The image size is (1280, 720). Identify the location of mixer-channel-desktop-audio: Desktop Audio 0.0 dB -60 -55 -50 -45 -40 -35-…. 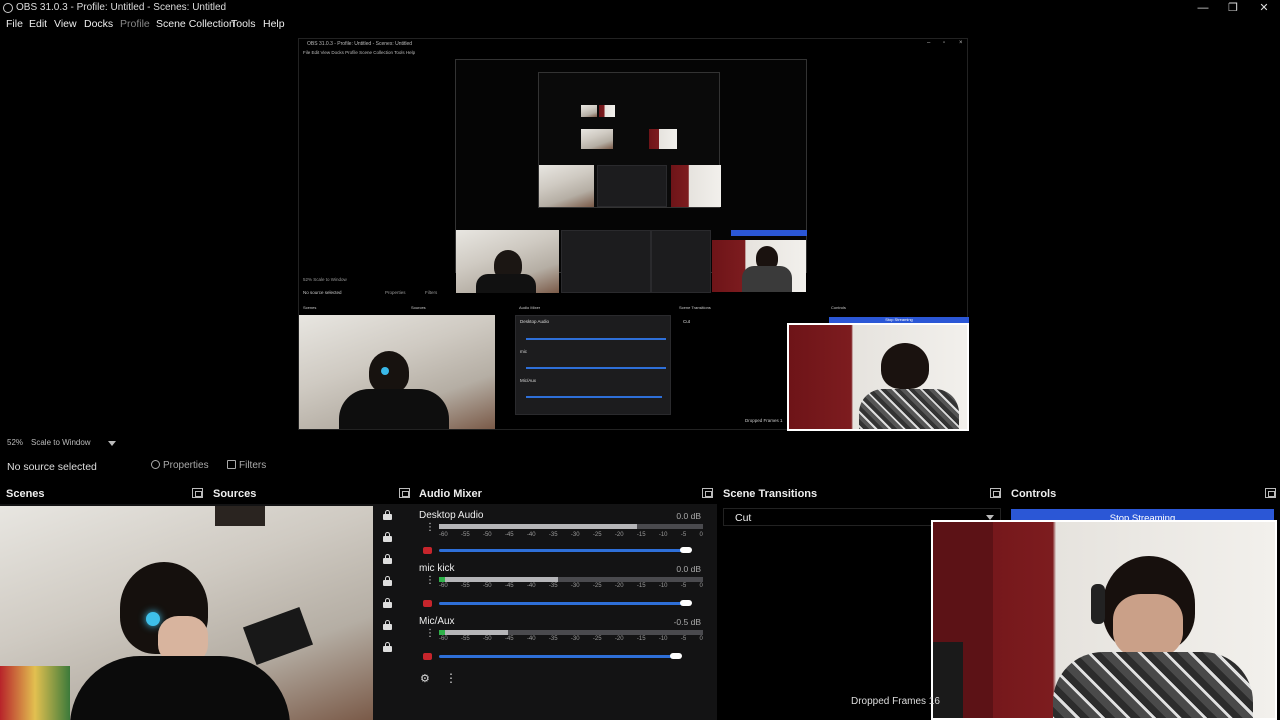
(564, 535).